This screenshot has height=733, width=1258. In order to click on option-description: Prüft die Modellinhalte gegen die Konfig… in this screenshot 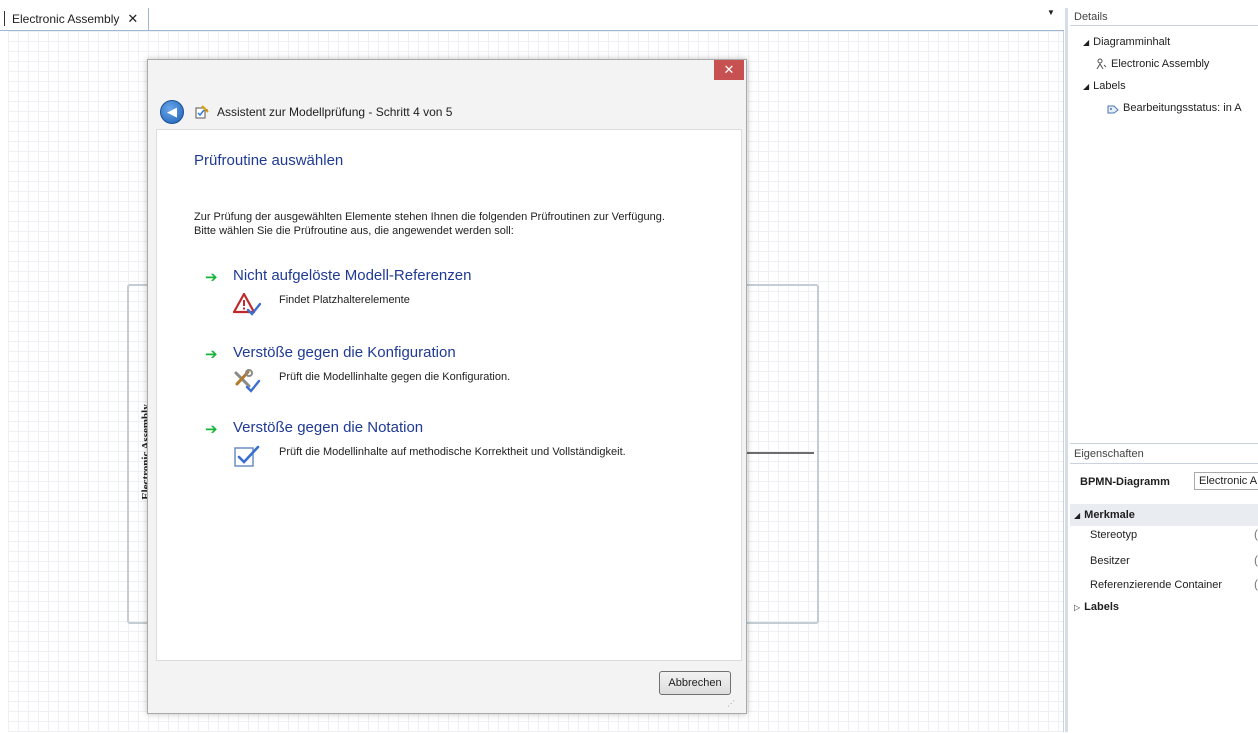, I will do `click(395, 377)`.